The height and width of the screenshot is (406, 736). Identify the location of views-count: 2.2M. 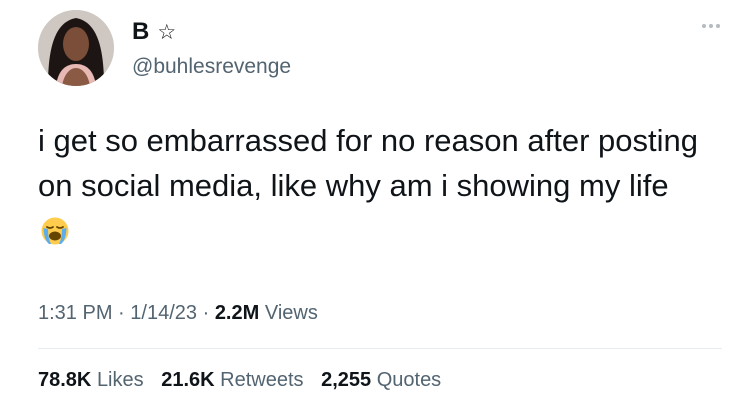
(237, 313).